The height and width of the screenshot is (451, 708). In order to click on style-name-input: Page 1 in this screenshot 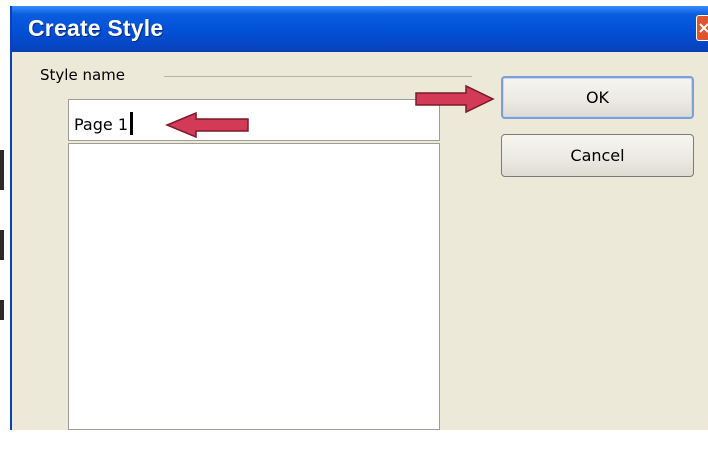, I will do `click(254, 120)`.